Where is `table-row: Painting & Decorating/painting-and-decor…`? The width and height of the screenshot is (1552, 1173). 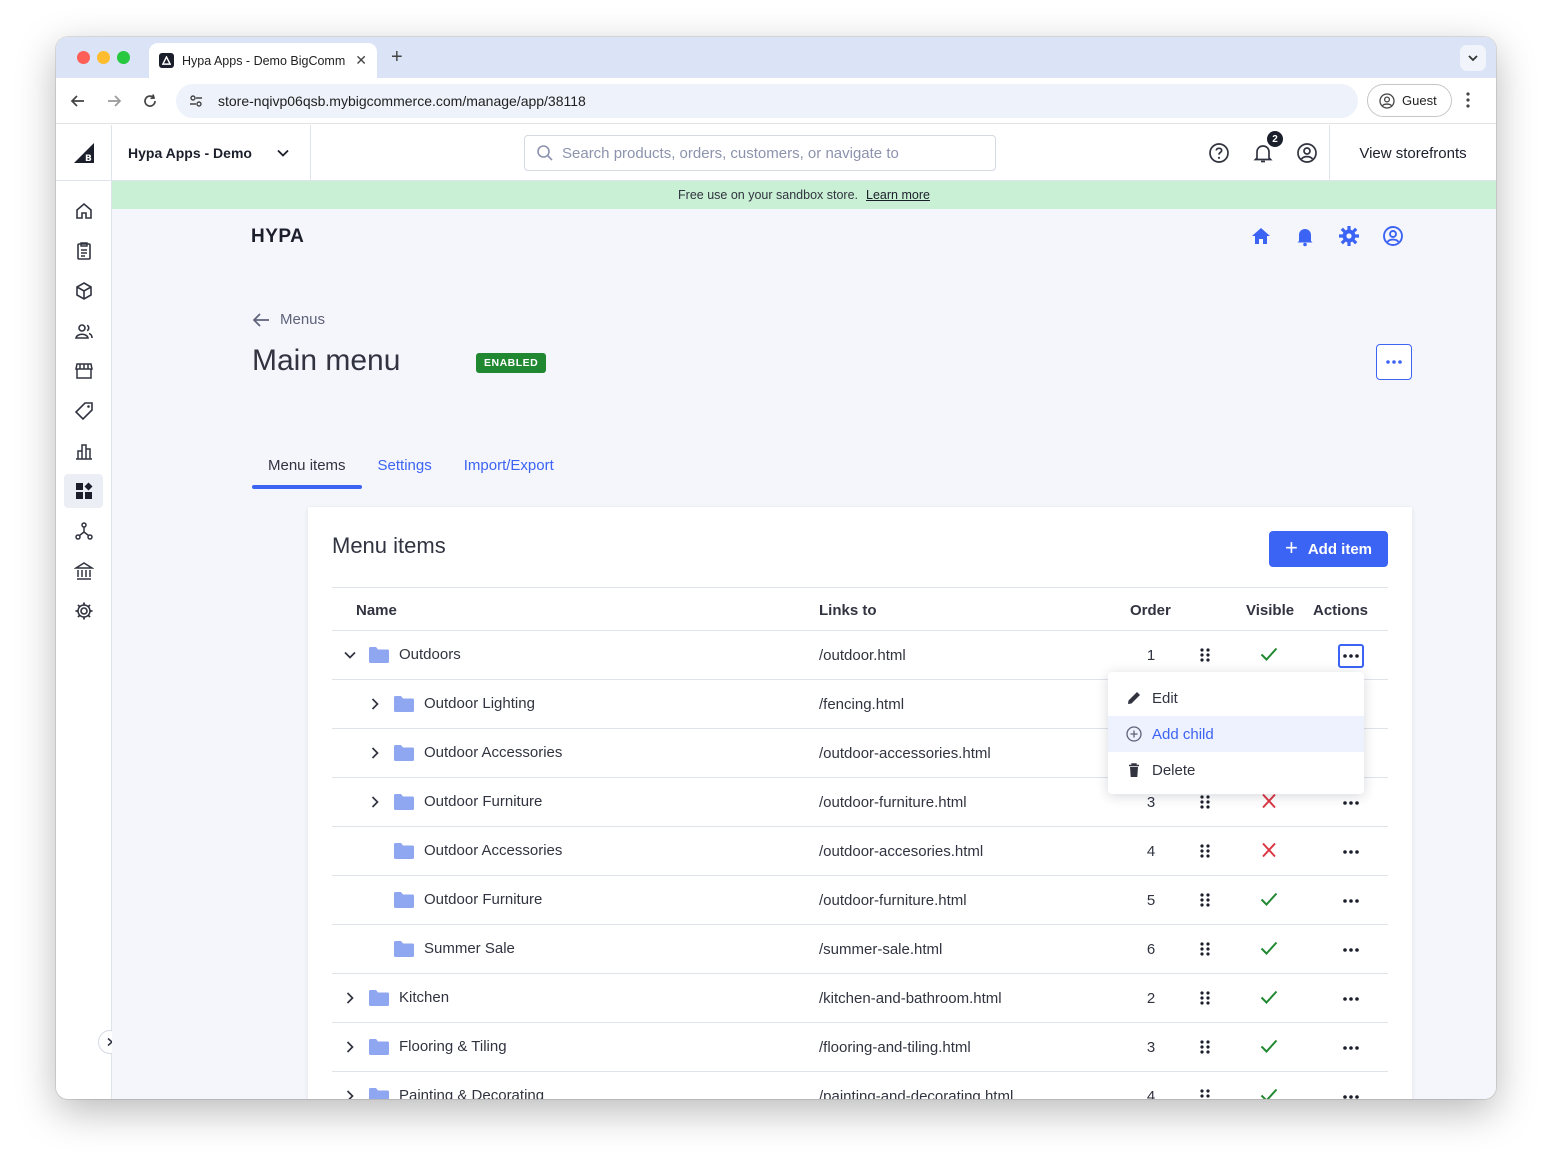 table-row: Painting & Decorating/painting-and-decor… is located at coordinates (860, 1085).